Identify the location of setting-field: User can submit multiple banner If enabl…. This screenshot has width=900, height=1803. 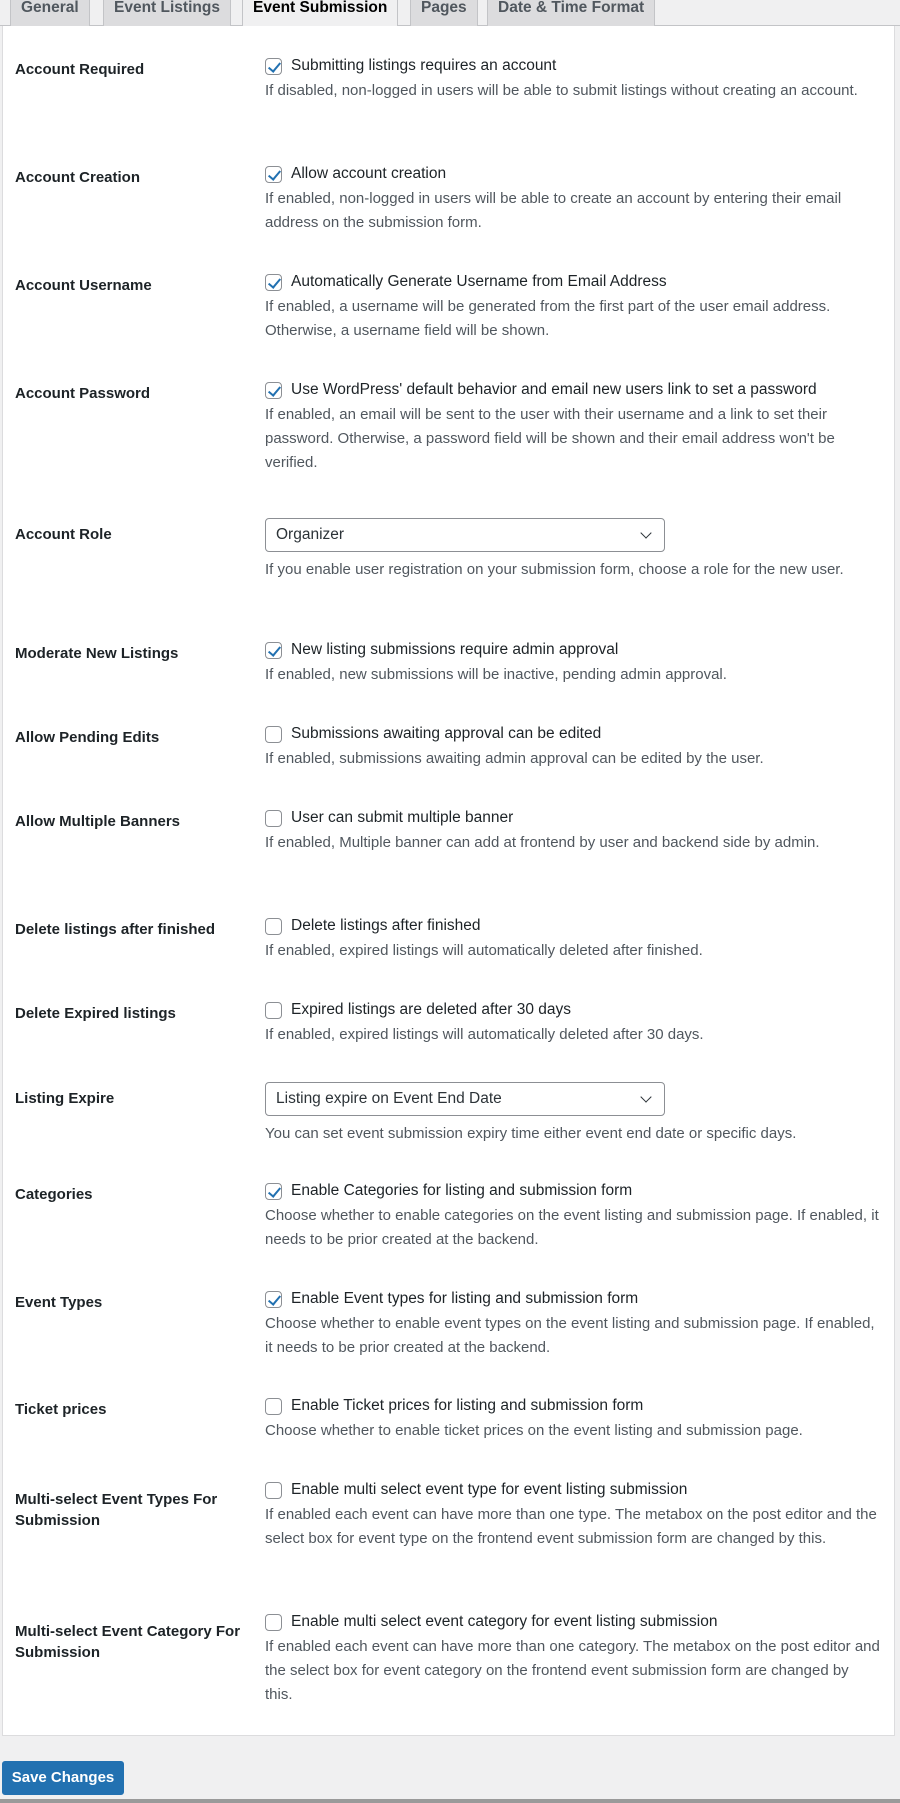
(572, 831).